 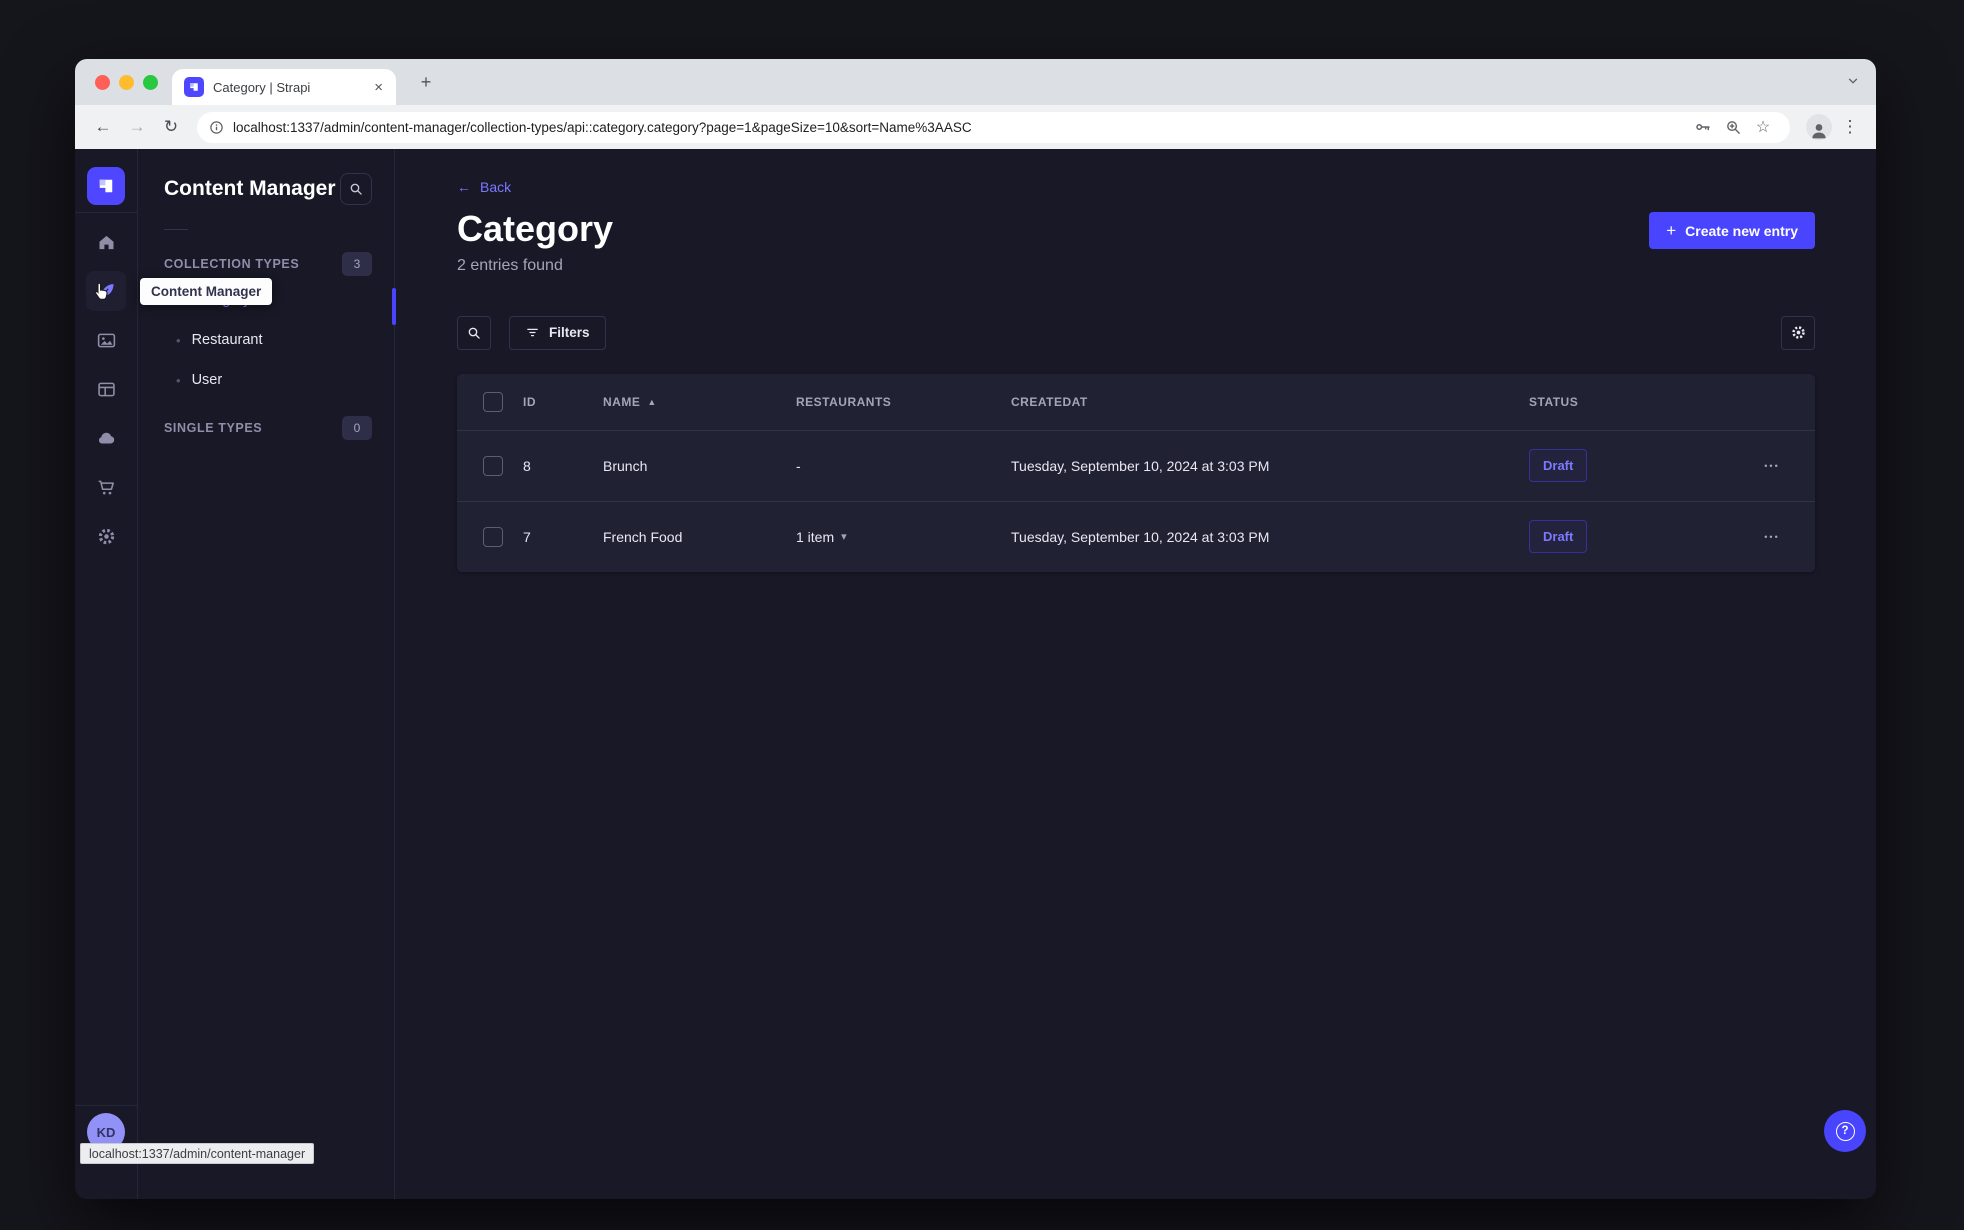 I want to click on sort-ascending-icon: ▲, so click(x=652, y=401).